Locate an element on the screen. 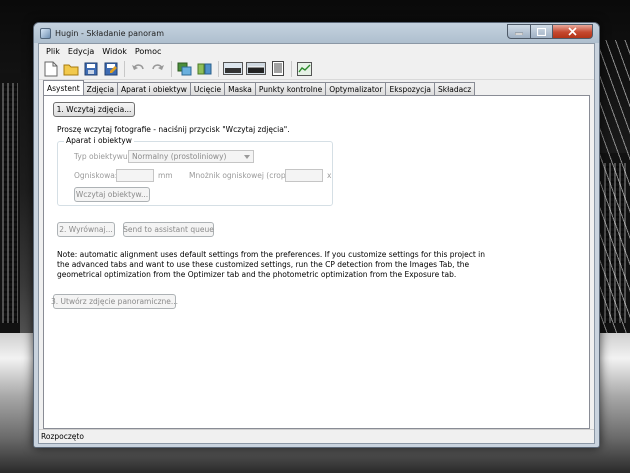 The image size is (630, 473). lens-type-select: Normalny (prostoliniowy) is located at coordinates (191, 156).